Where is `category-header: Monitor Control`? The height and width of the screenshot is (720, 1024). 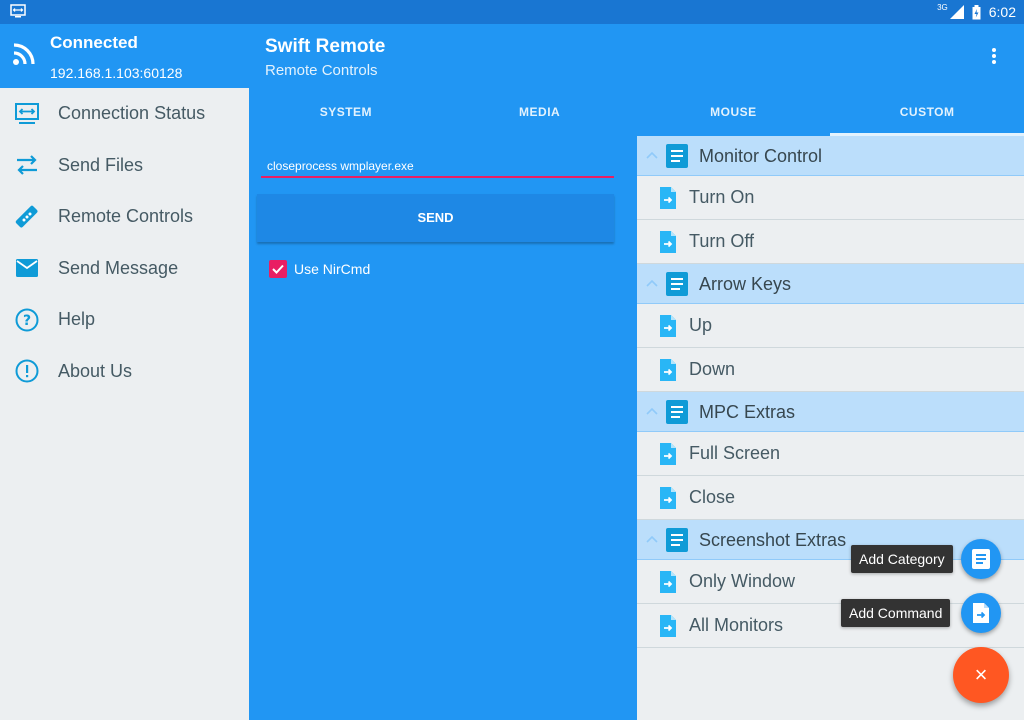 category-header: Monitor Control is located at coordinates (830, 156).